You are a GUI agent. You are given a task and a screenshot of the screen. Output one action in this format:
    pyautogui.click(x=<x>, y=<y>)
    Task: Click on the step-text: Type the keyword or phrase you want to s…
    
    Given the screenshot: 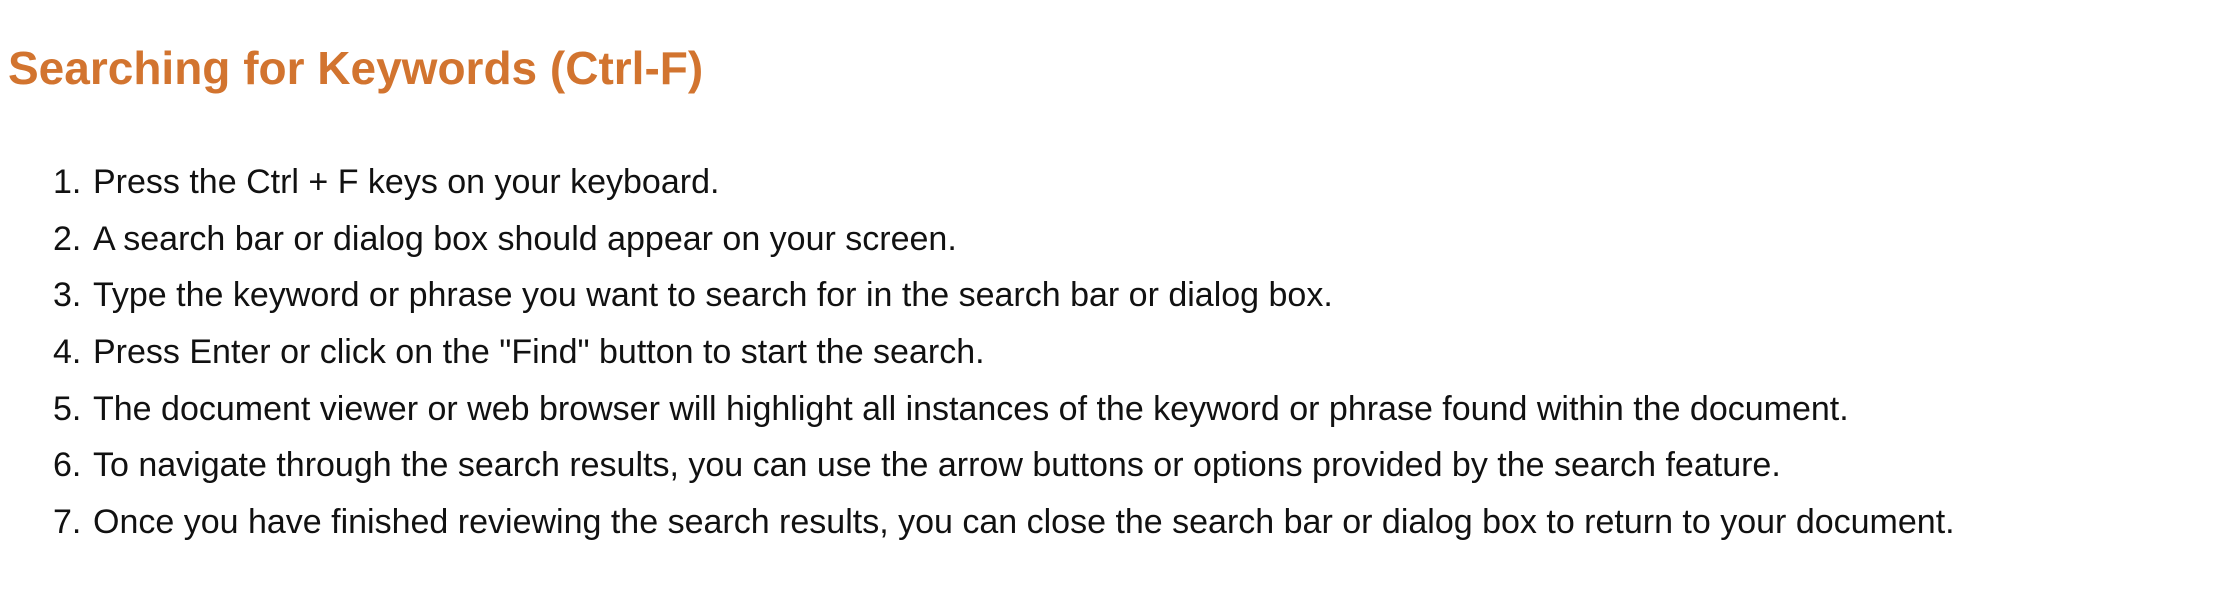 What is the action you would take?
    pyautogui.click(x=713, y=295)
    